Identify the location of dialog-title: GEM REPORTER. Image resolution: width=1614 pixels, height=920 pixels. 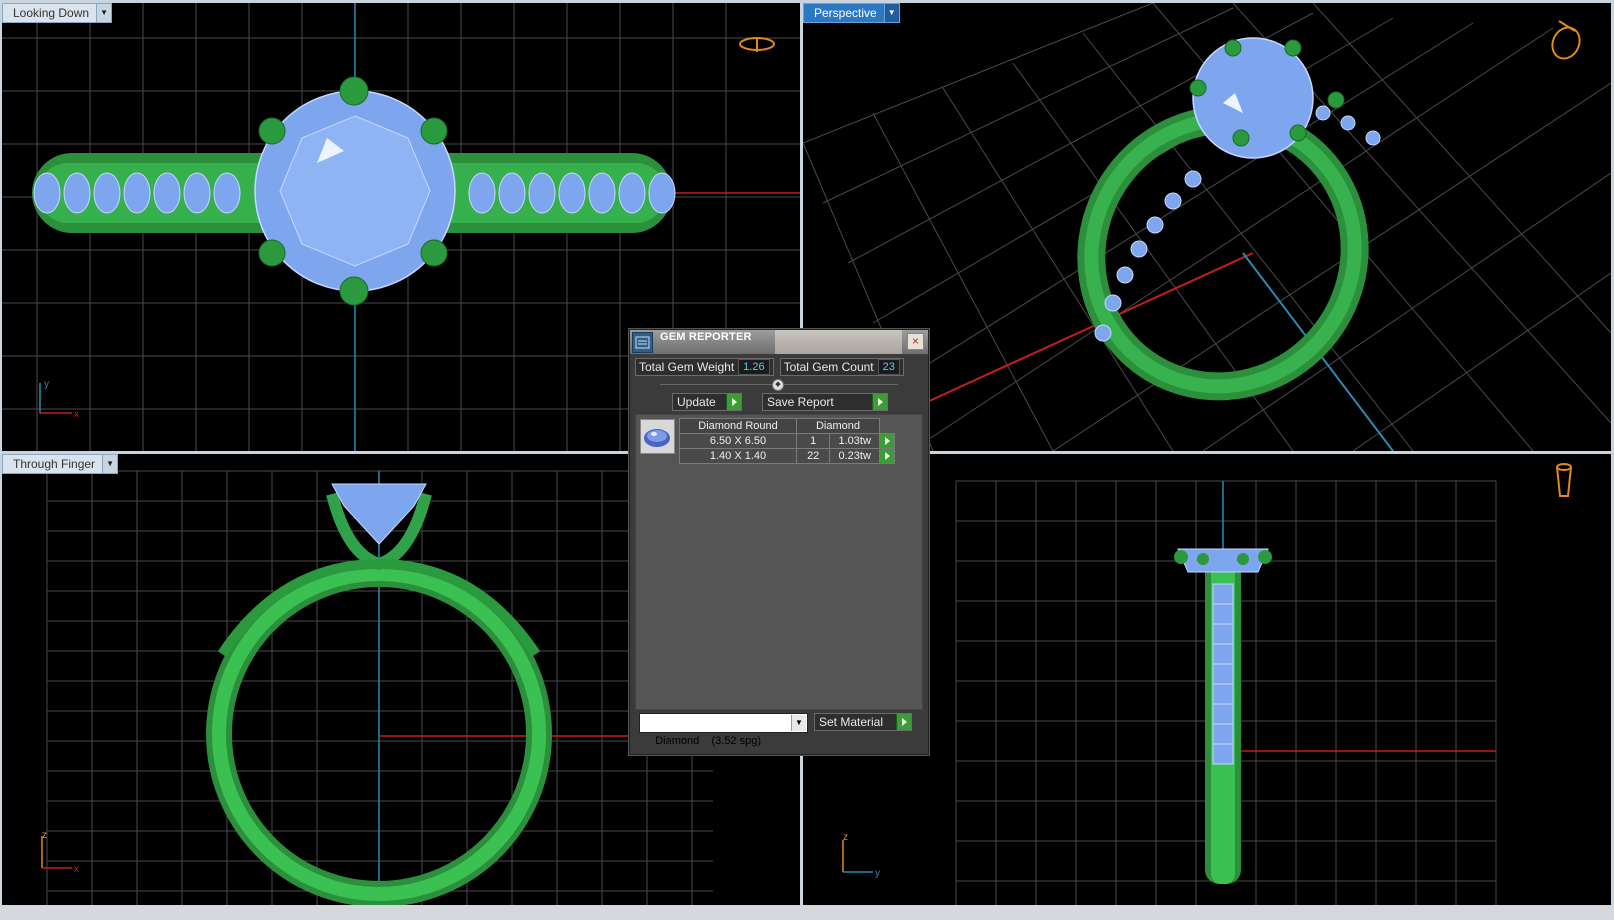
(706, 337).